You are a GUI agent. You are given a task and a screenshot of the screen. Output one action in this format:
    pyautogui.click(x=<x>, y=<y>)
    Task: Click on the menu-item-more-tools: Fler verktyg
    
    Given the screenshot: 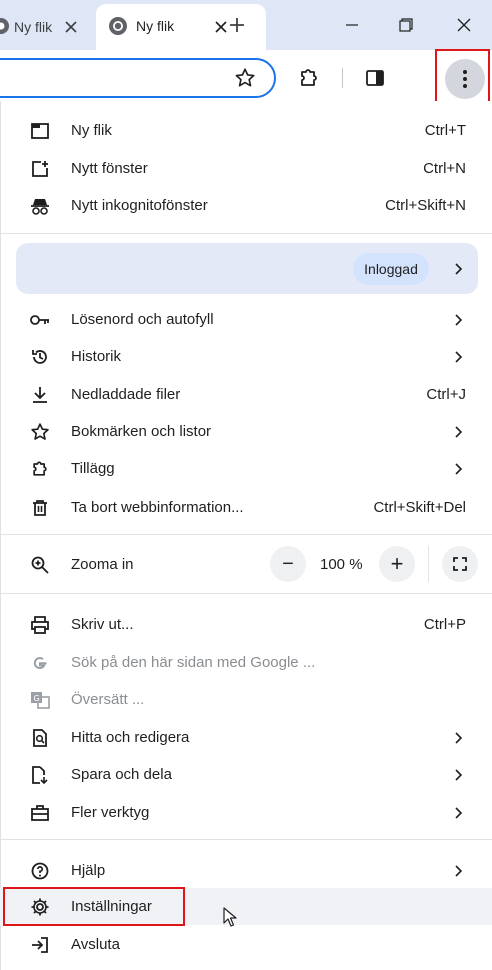 What is the action you would take?
    pyautogui.click(x=246, y=812)
    